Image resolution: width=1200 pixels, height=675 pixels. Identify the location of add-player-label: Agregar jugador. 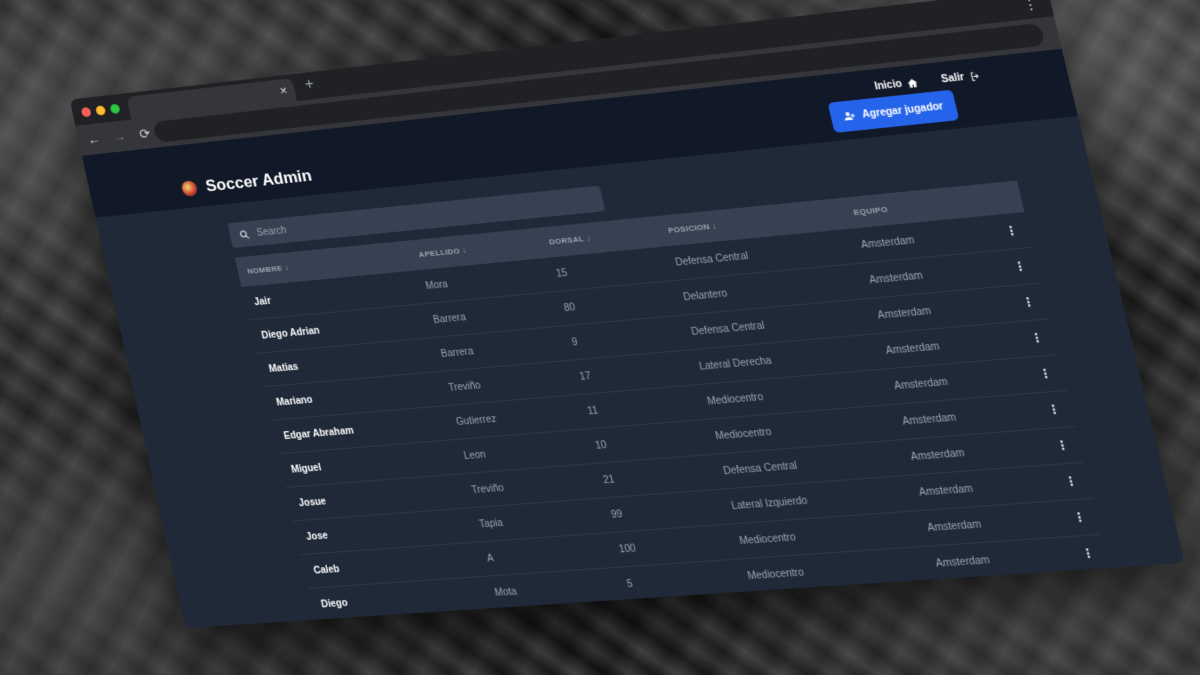
(902, 111).